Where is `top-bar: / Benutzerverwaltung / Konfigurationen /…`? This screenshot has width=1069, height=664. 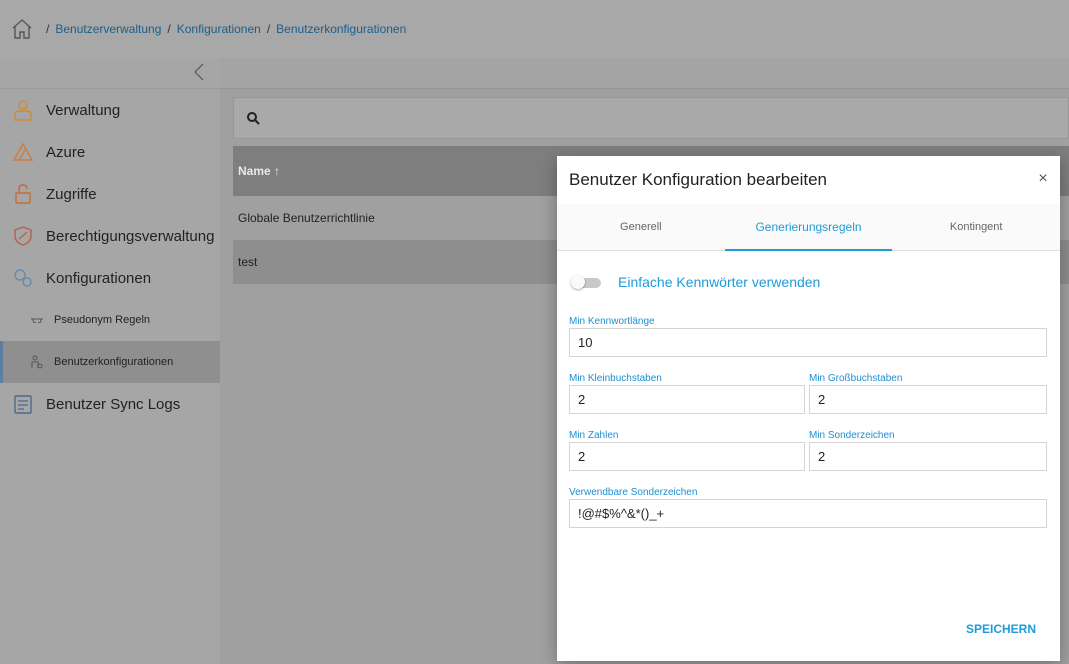 top-bar: / Benutzerverwaltung / Konfigurationen /… is located at coordinates (534, 29).